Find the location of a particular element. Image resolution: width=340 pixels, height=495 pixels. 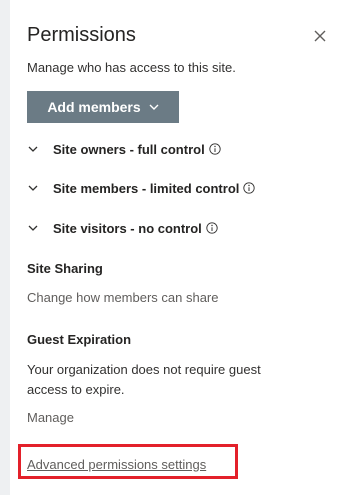

panel-subtitle: Manage who has access to this site. is located at coordinates (131, 67).